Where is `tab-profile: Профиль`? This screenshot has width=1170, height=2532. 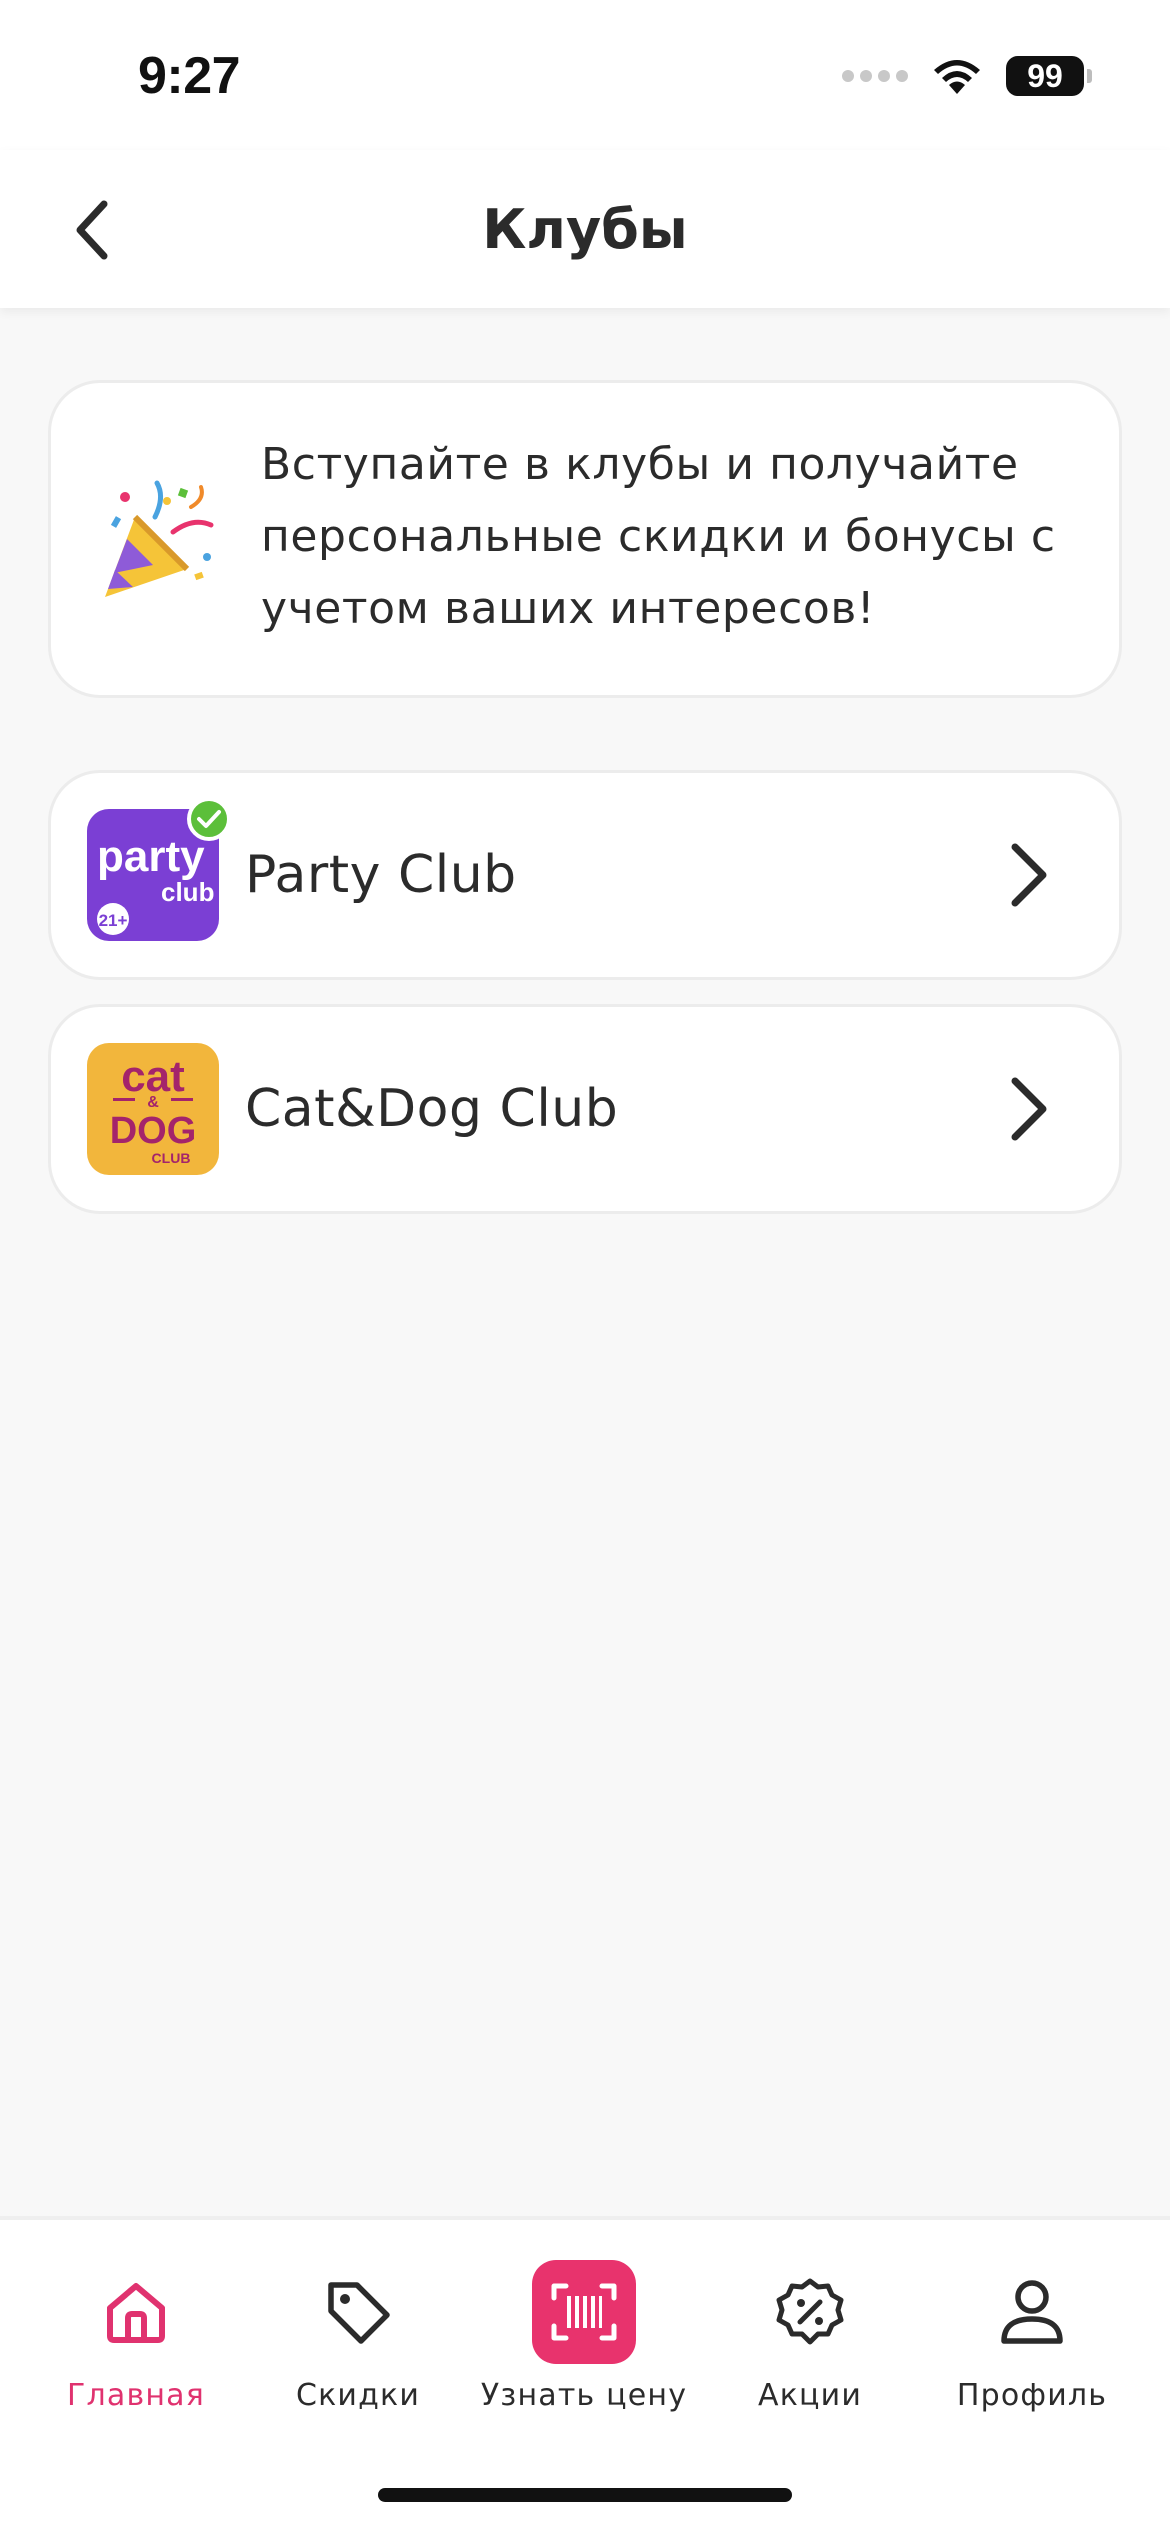
tab-profile: Профиль is located at coordinates (1032, 2345).